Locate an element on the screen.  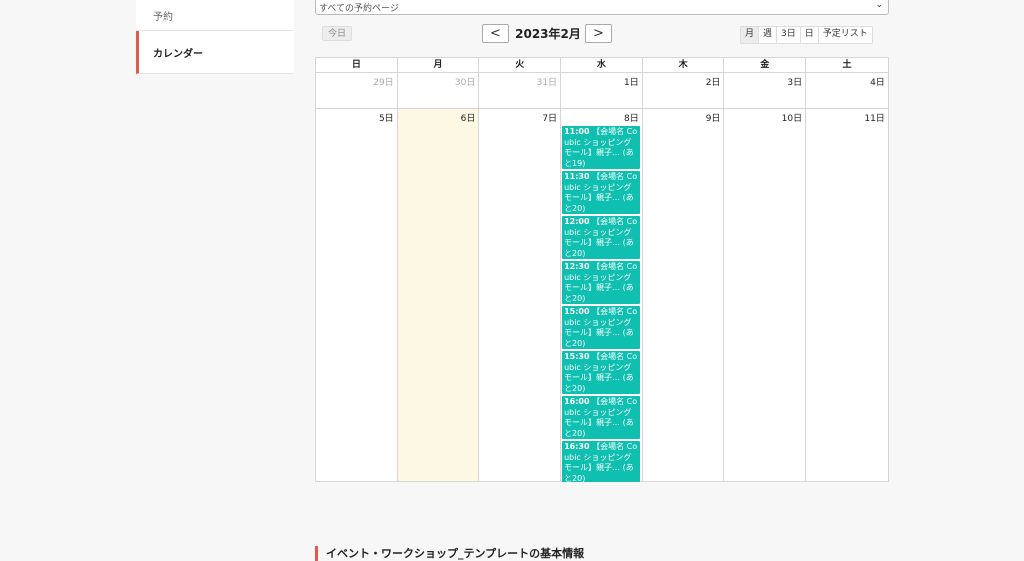
day-cell: 11日 is located at coordinates (847, 295).